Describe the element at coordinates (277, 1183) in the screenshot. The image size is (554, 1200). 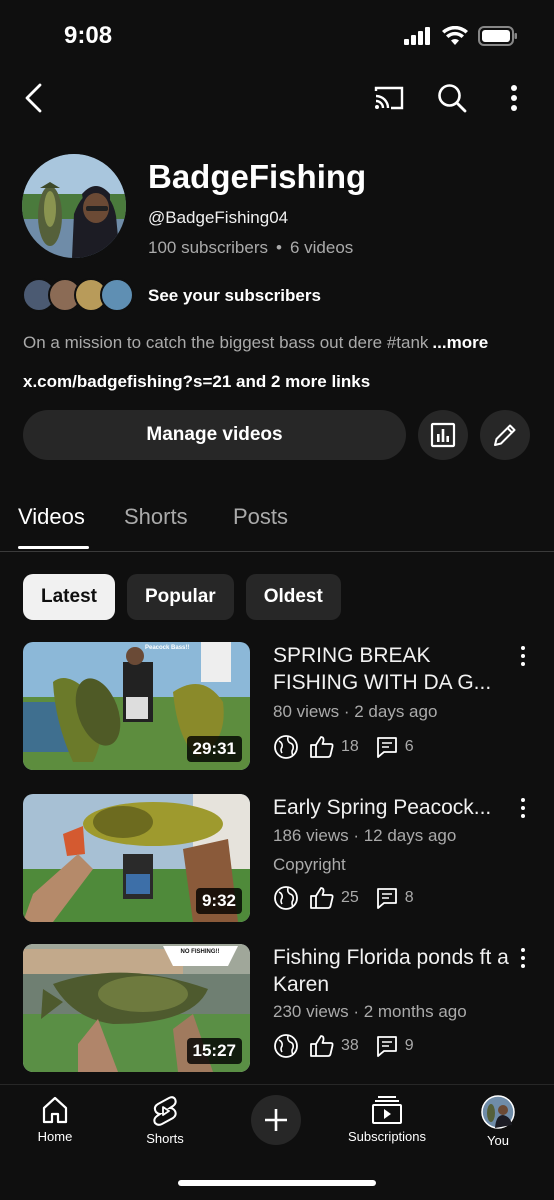
I see `home-indicator` at that location.